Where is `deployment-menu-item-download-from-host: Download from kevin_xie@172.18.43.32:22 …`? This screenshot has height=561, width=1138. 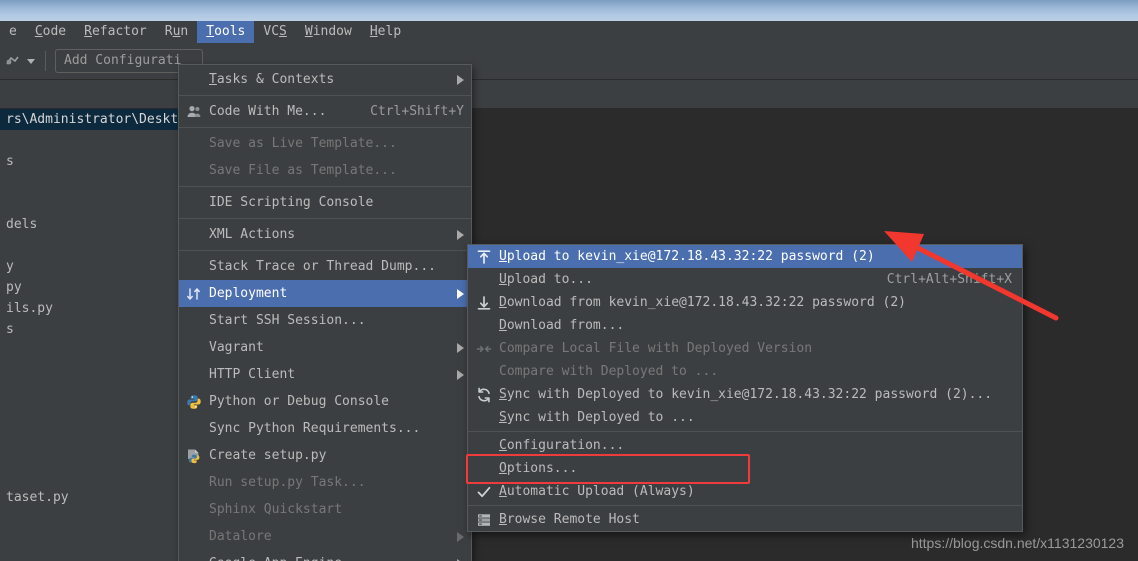
deployment-menu-item-download-from-host: Download from kevin_xie@172.18.43.32:22 … is located at coordinates (745, 302).